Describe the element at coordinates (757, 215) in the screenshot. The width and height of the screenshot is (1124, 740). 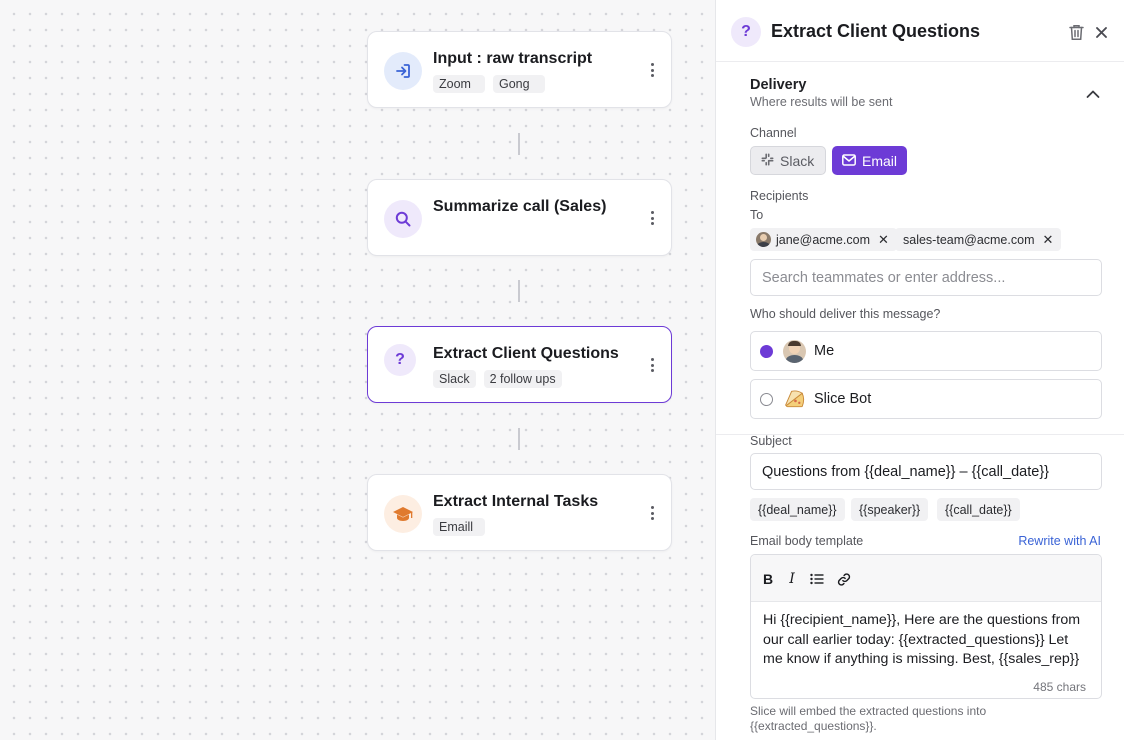
I see `to-label: To` at that location.